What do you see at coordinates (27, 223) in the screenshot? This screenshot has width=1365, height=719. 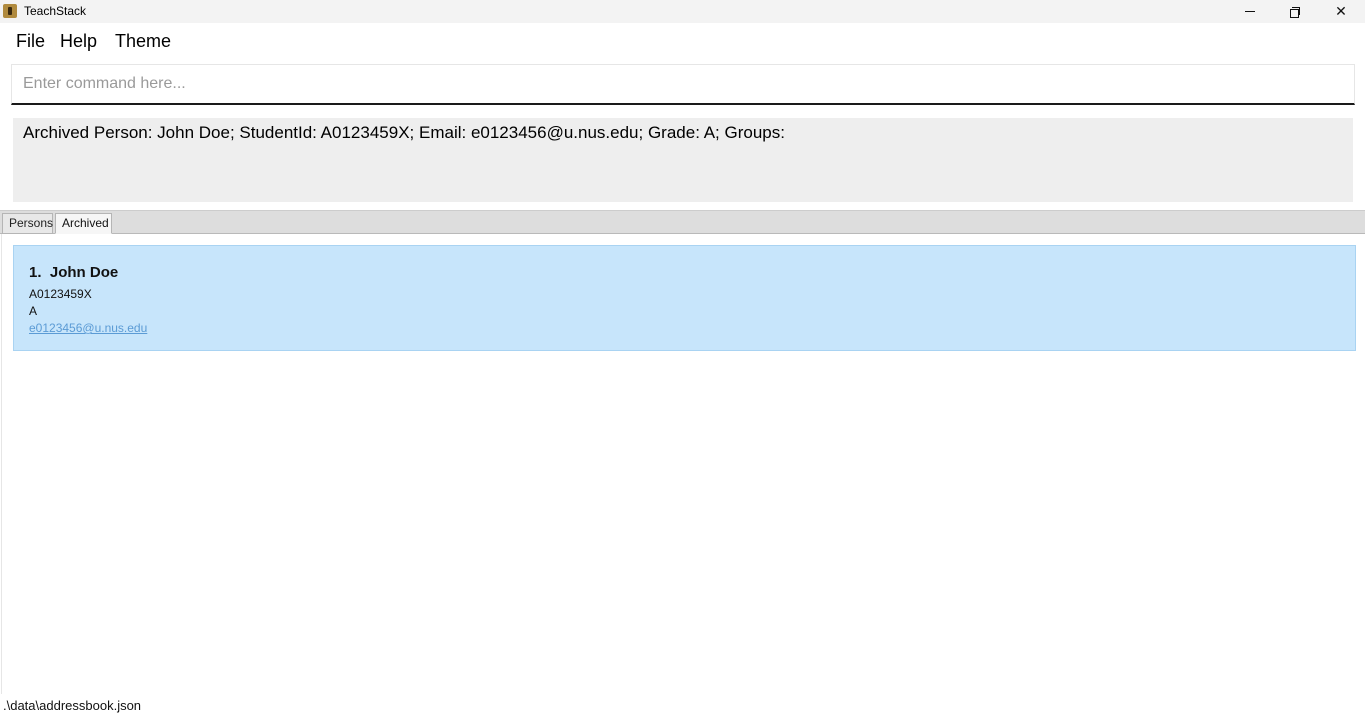 I see `tab-persons: Persons` at bounding box center [27, 223].